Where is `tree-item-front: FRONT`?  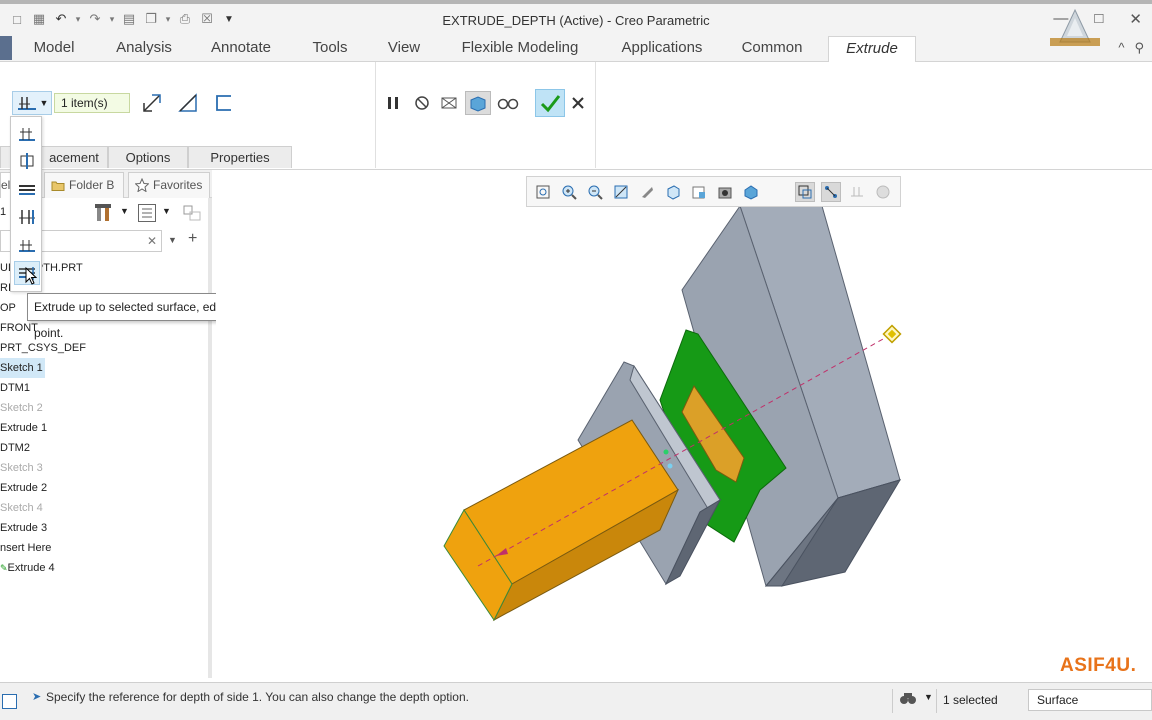
tree-item-front: FRONT is located at coordinates (106, 328).